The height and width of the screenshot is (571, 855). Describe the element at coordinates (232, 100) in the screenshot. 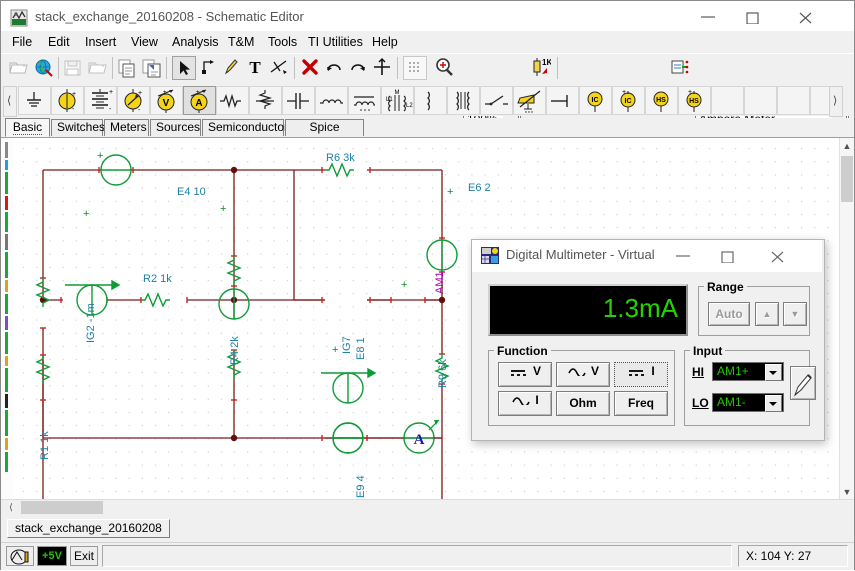

I see `resistor-icon` at that location.